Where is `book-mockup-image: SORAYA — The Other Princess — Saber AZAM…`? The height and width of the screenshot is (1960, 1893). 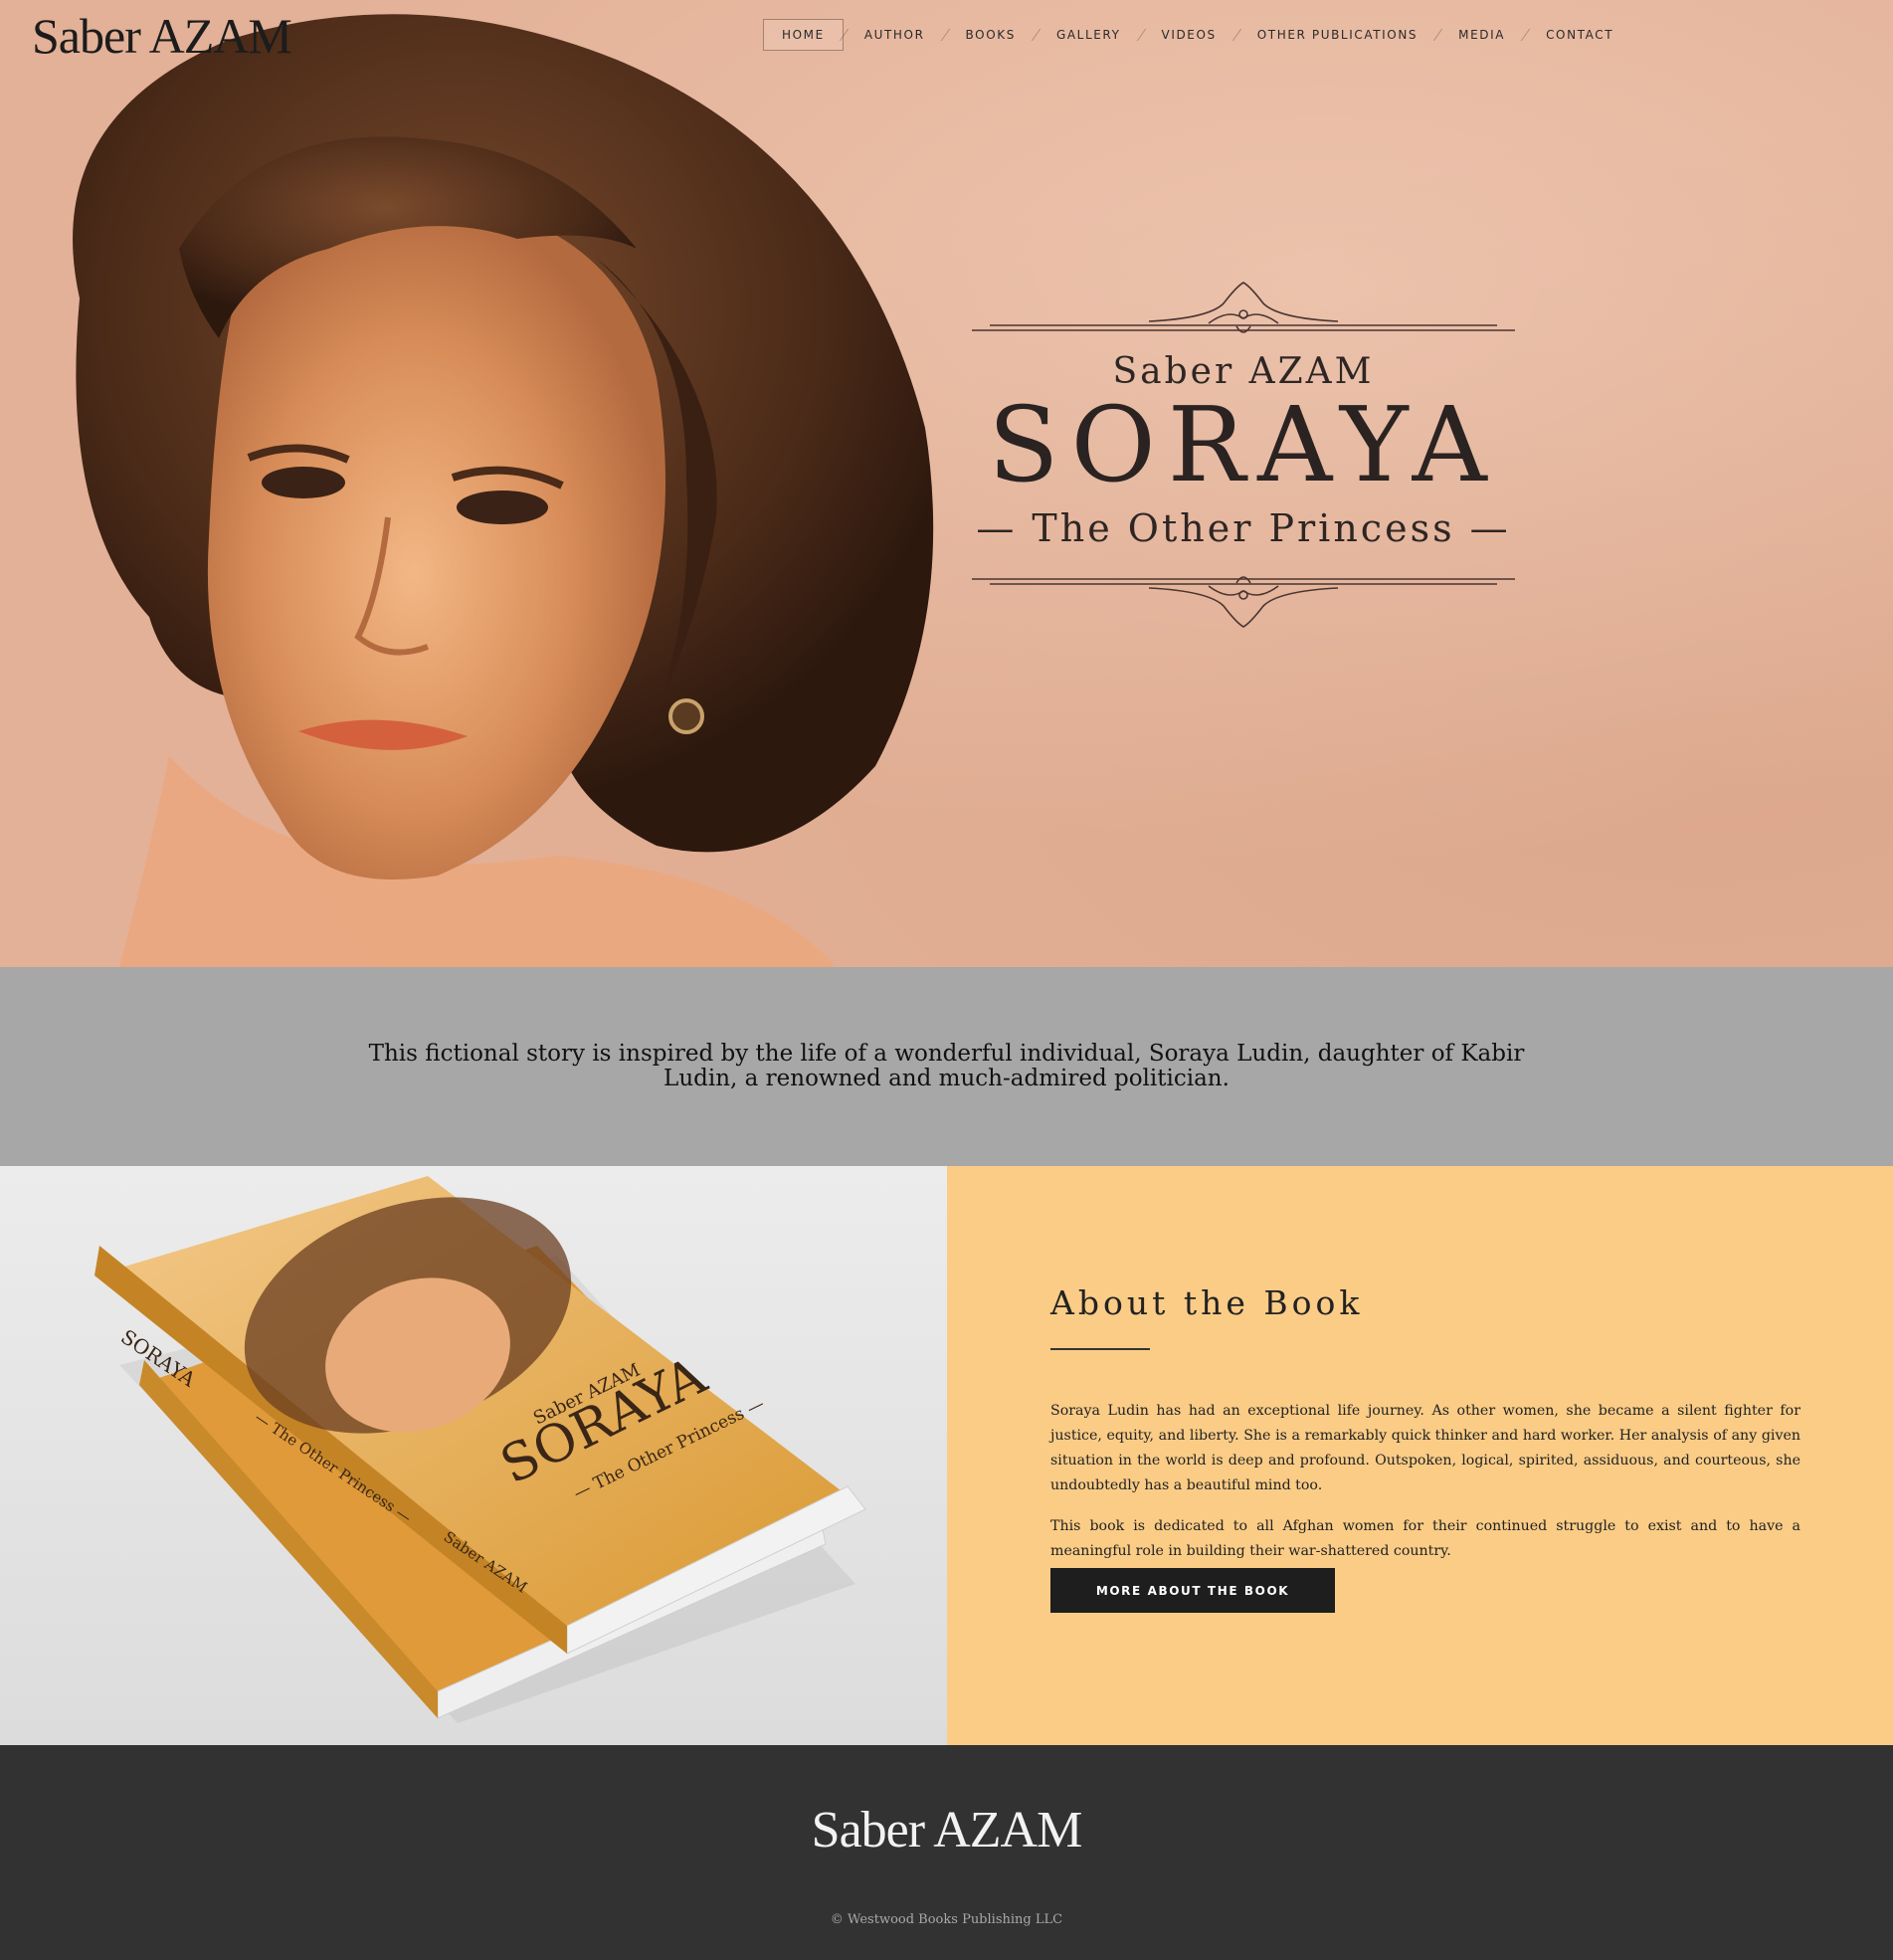 book-mockup-image: SORAYA — The Other Princess — Saber AZAM… is located at coordinates (473, 1455).